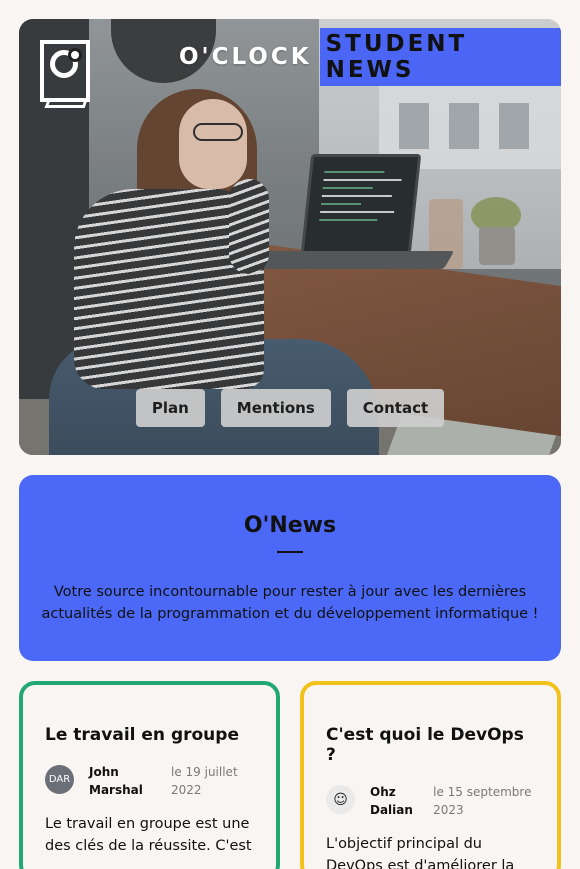  I want to click on article-date-year: 2022, so click(186, 790).